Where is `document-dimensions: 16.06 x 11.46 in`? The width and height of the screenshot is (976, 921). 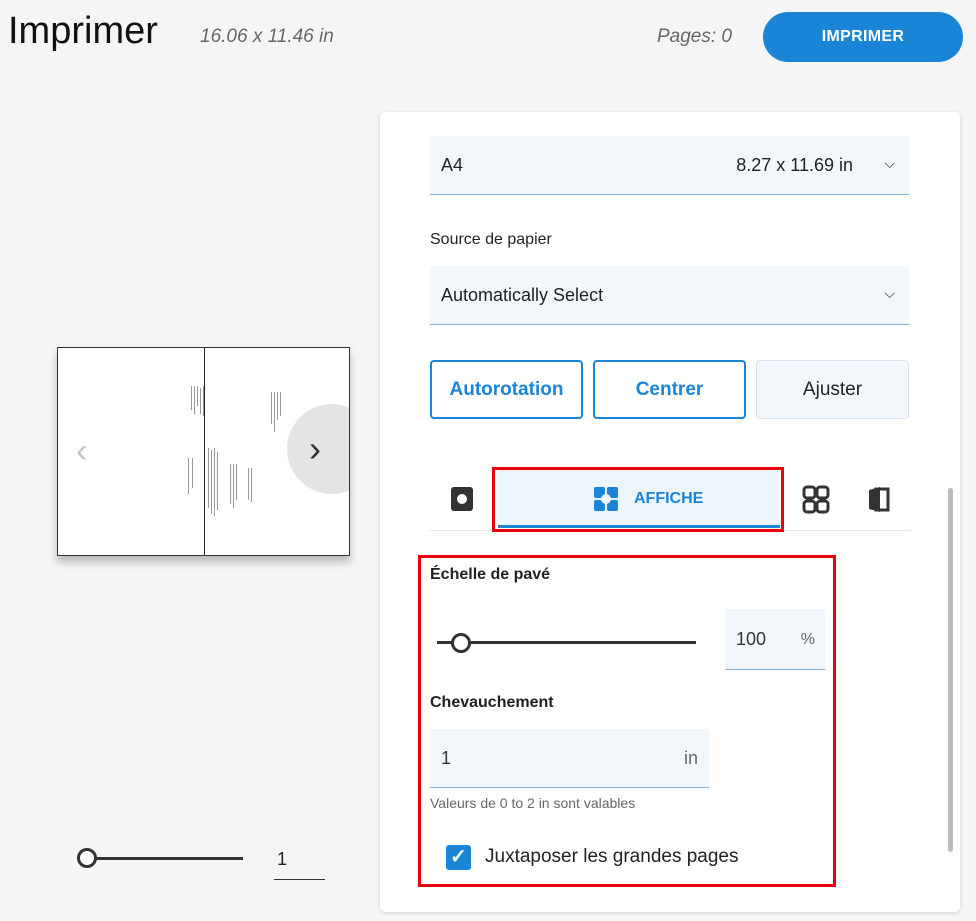 document-dimensions: 16.06 x 11.46 in is located at coordinates (267, 36).